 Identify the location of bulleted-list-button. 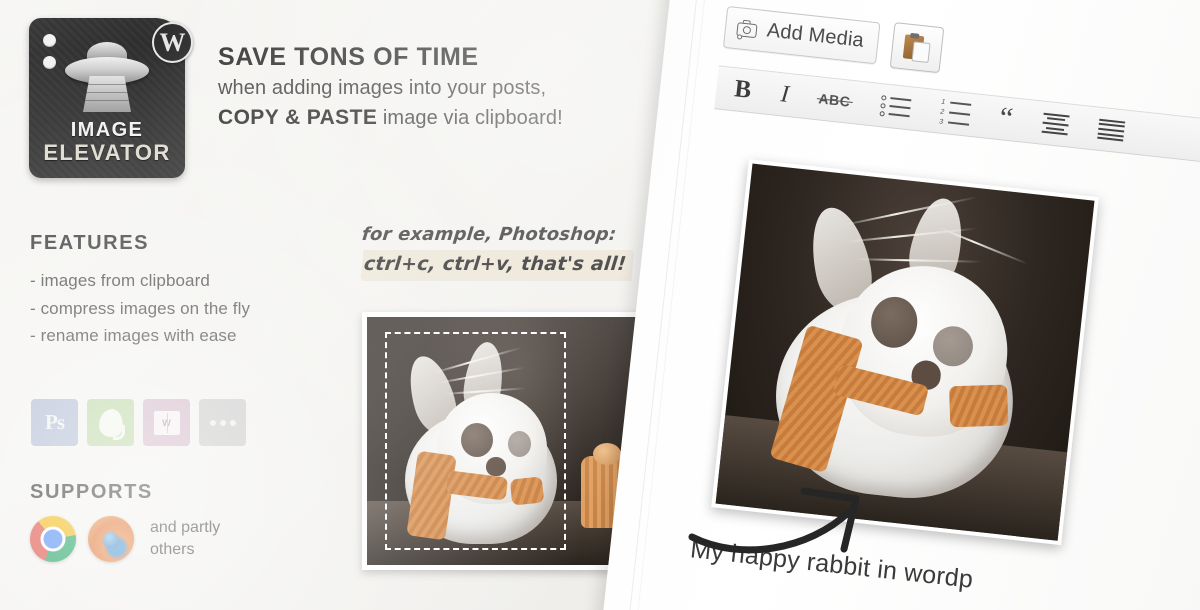
(895, 107).